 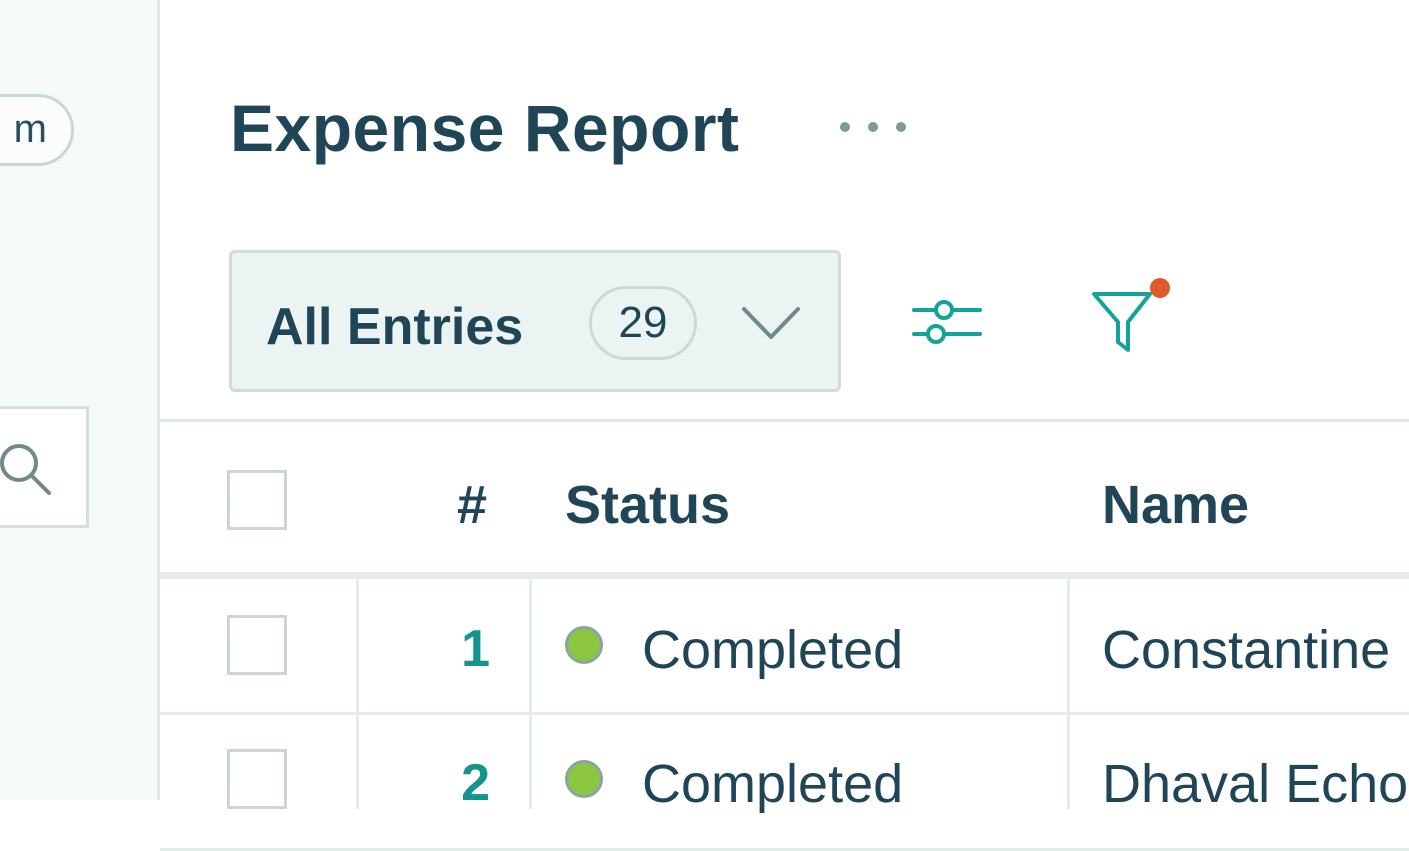 I want to click on sliders-icon, so click(x=947, y=322).